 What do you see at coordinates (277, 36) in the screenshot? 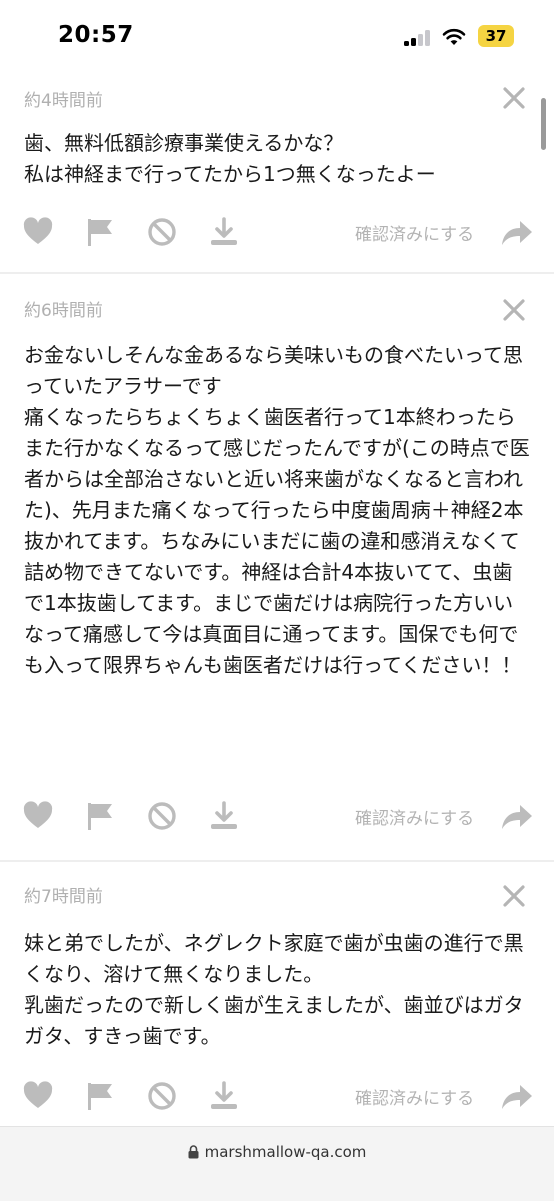
I see `status-bar: 20:57 37` at bounding box center [277, 36].